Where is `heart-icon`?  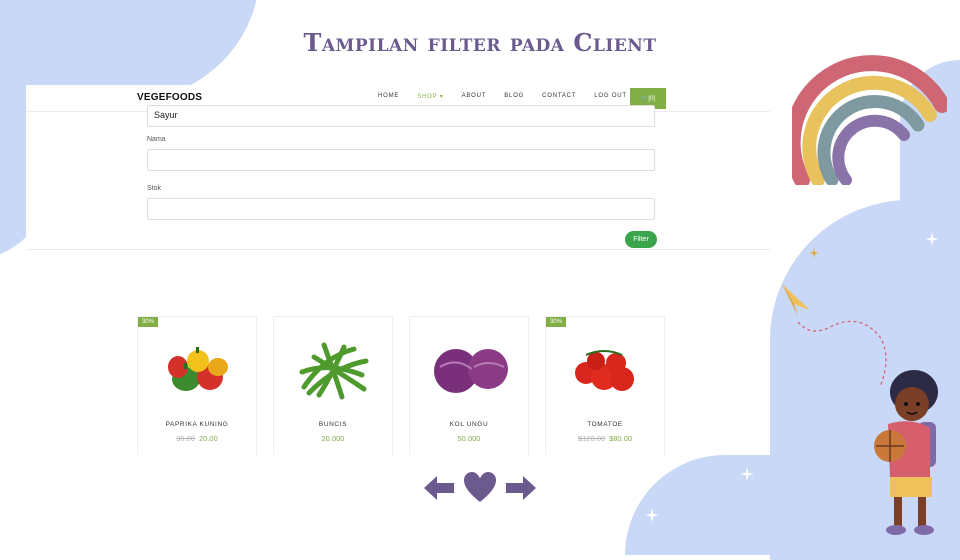
heart-icon is located at coordinates (480, 487).